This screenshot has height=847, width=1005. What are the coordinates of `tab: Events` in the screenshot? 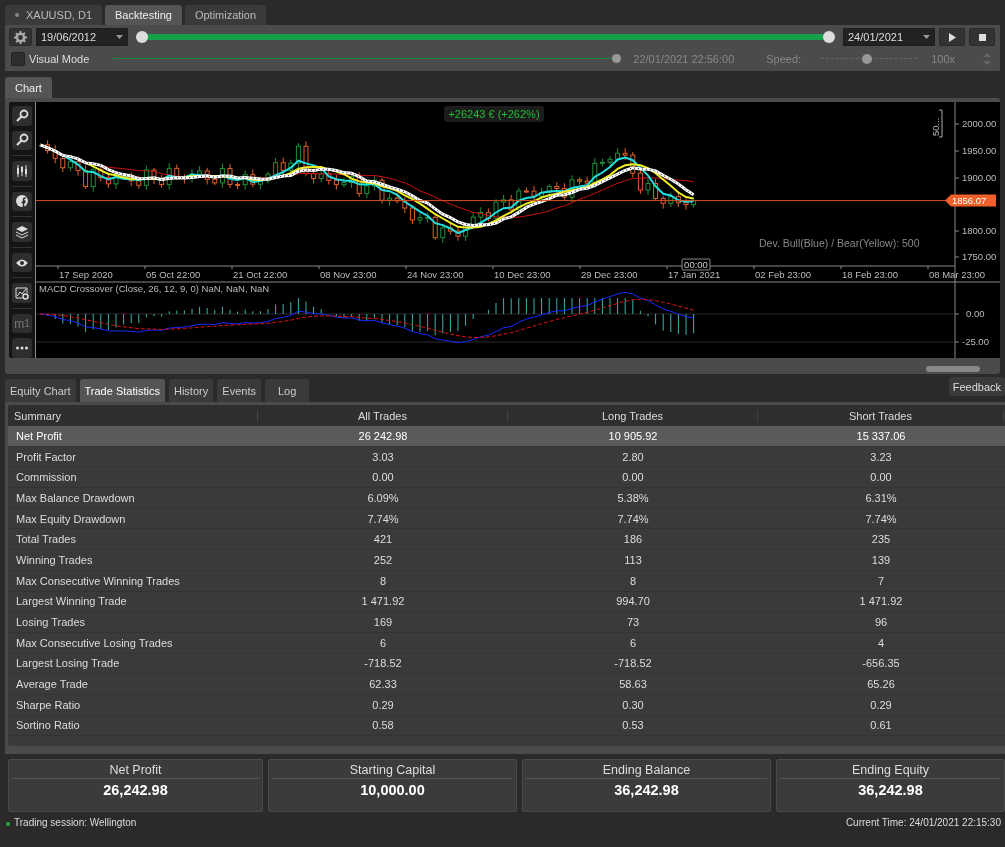 It's located at (239, 390).